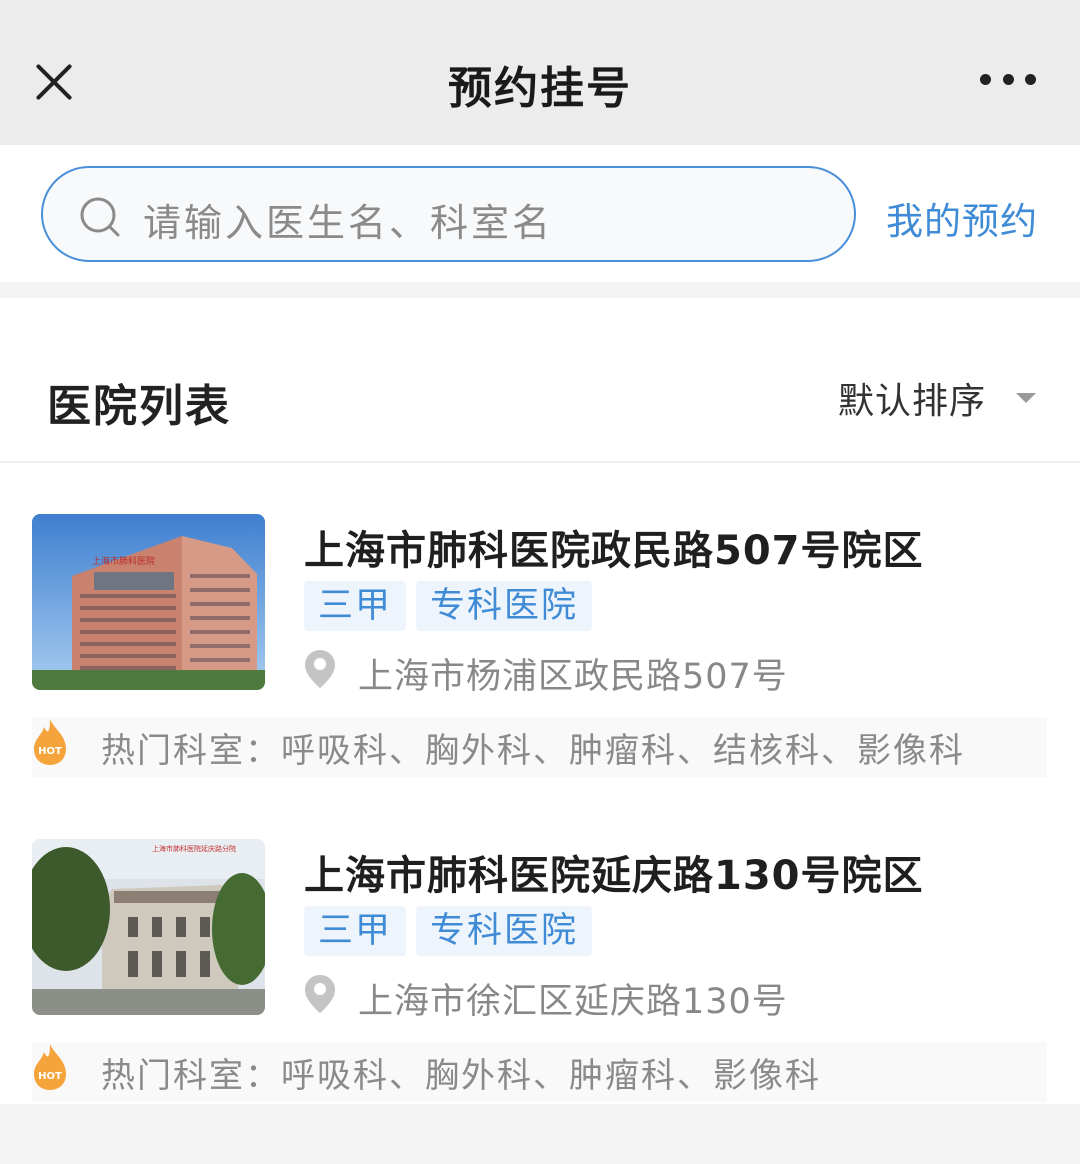  Describe the element at coordinates (540, 88) in the screenshot. I see `page-title: 预约挂号` at that location.